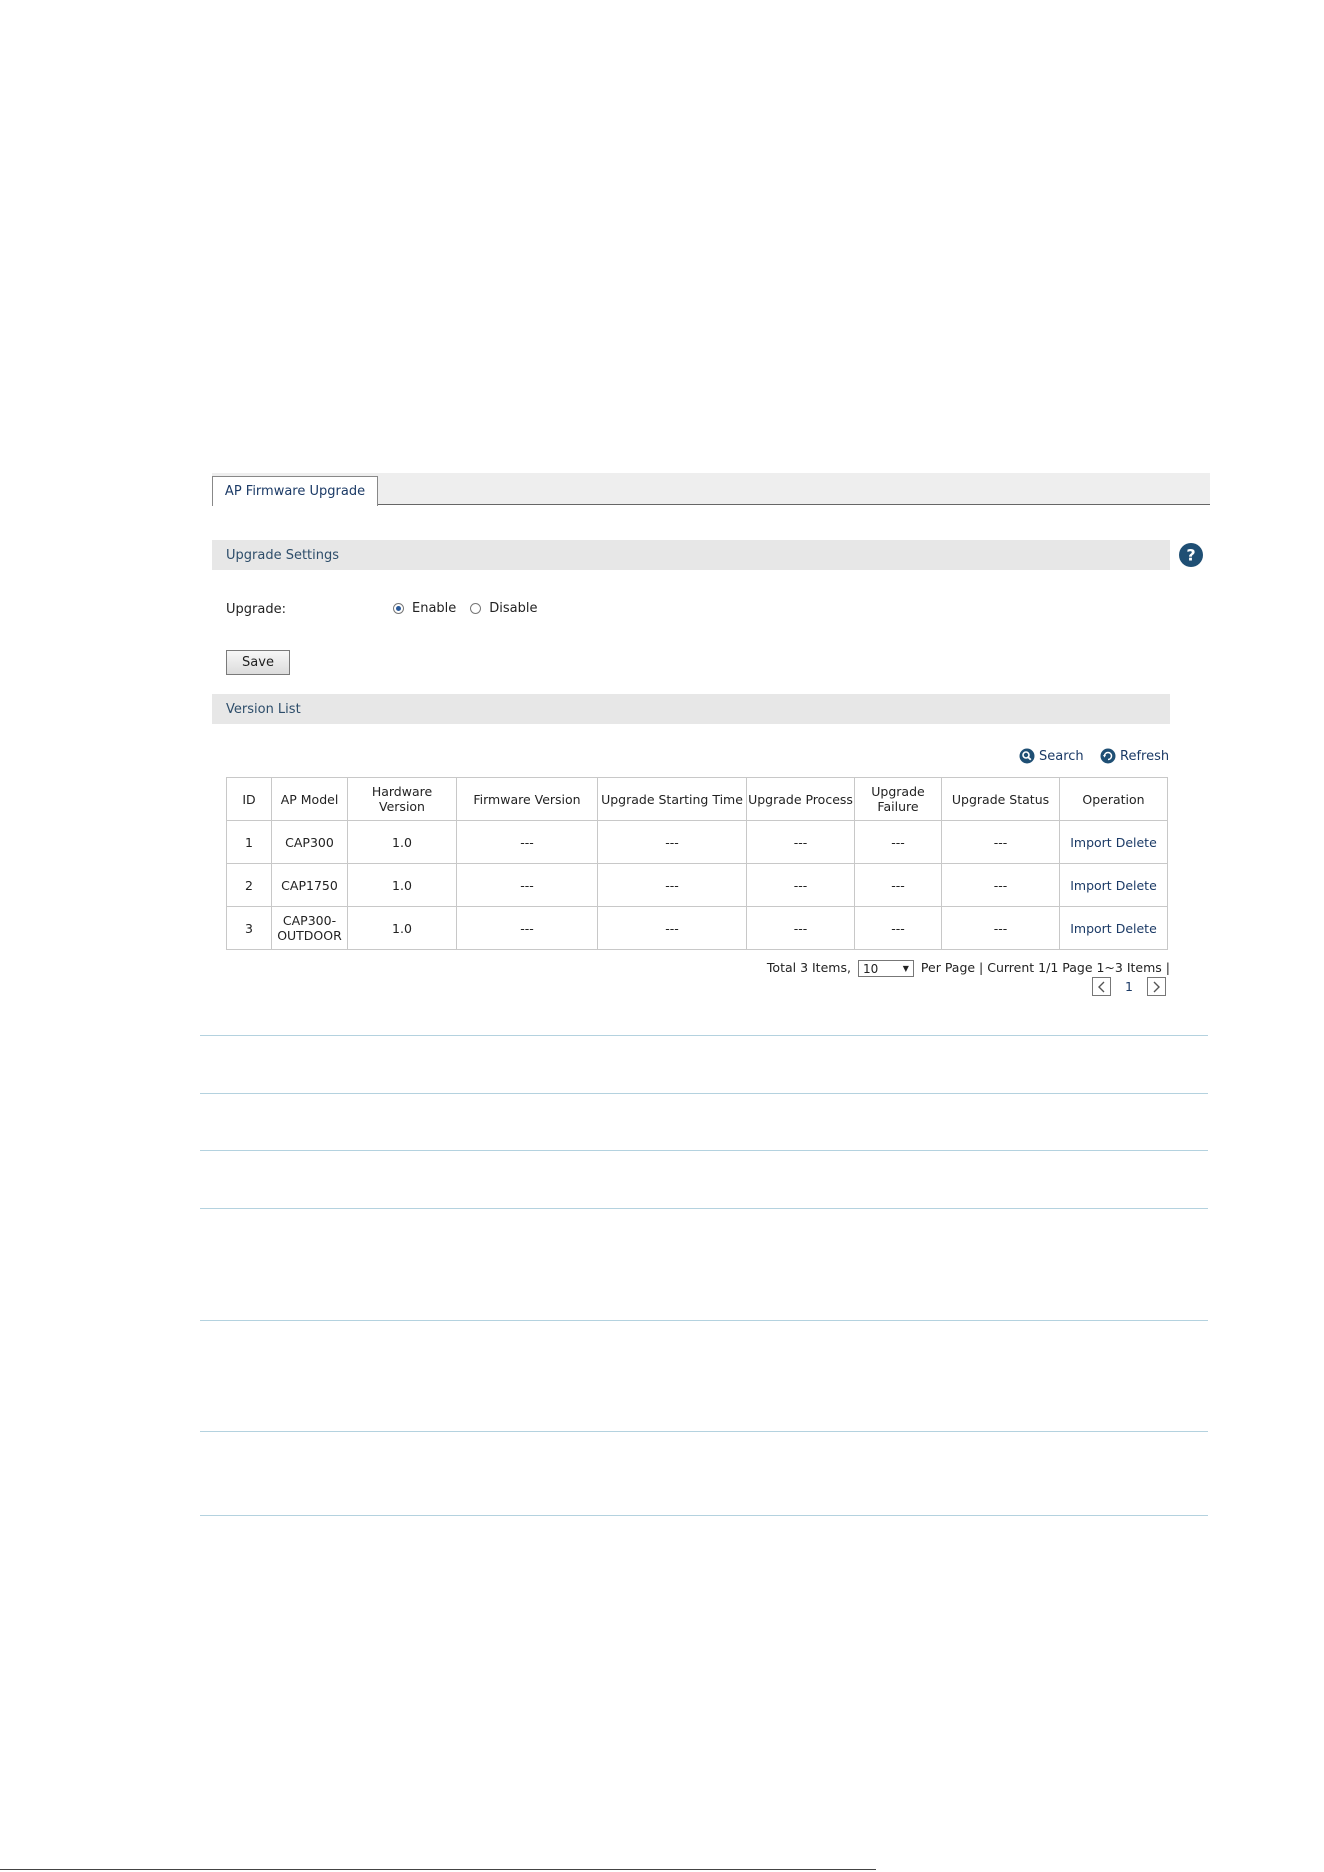 The width and height of the screenshot is (1324, 1872). I want to click on refresh-label: Refresh, so click(1145, 756).